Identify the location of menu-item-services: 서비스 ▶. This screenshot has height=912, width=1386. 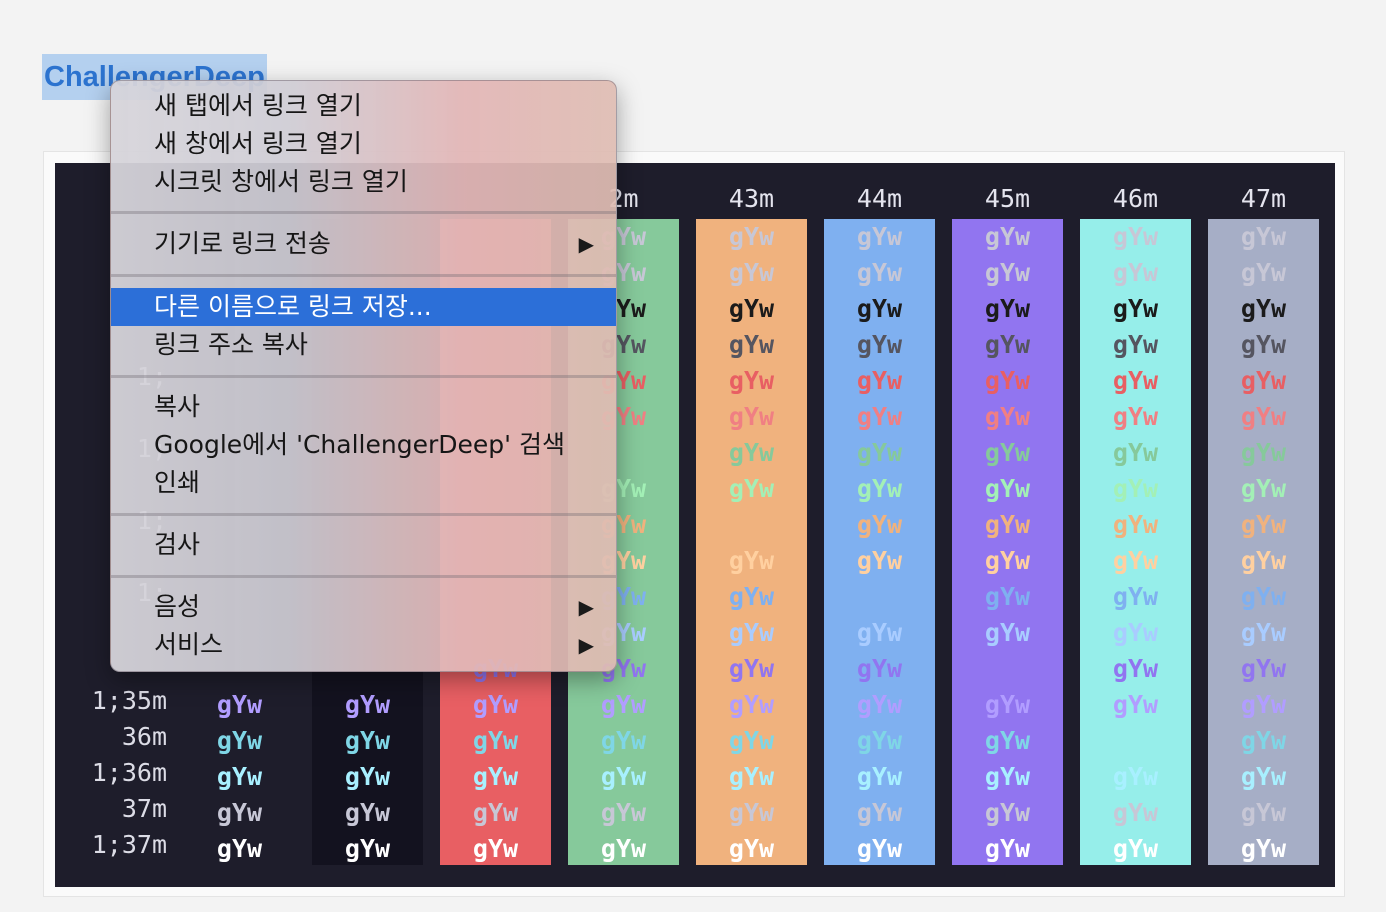
(363, 645).